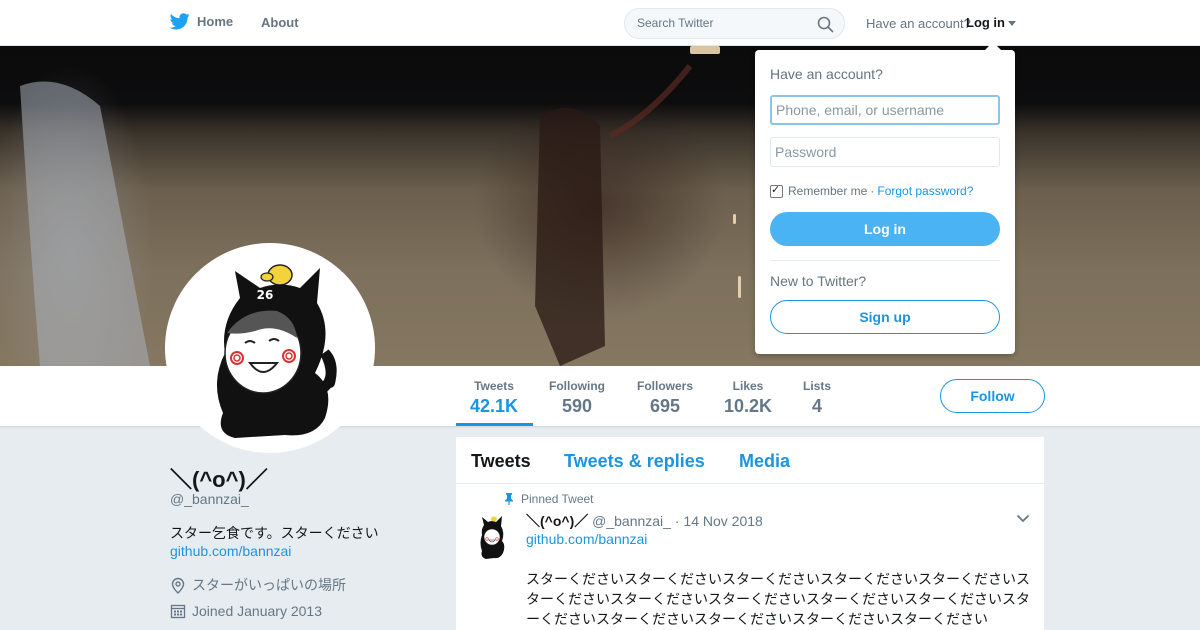 This screenshot has width=1200, height=630. I want to click on pinned-tweet-text: Pinned Tweet, so click(557, 499).